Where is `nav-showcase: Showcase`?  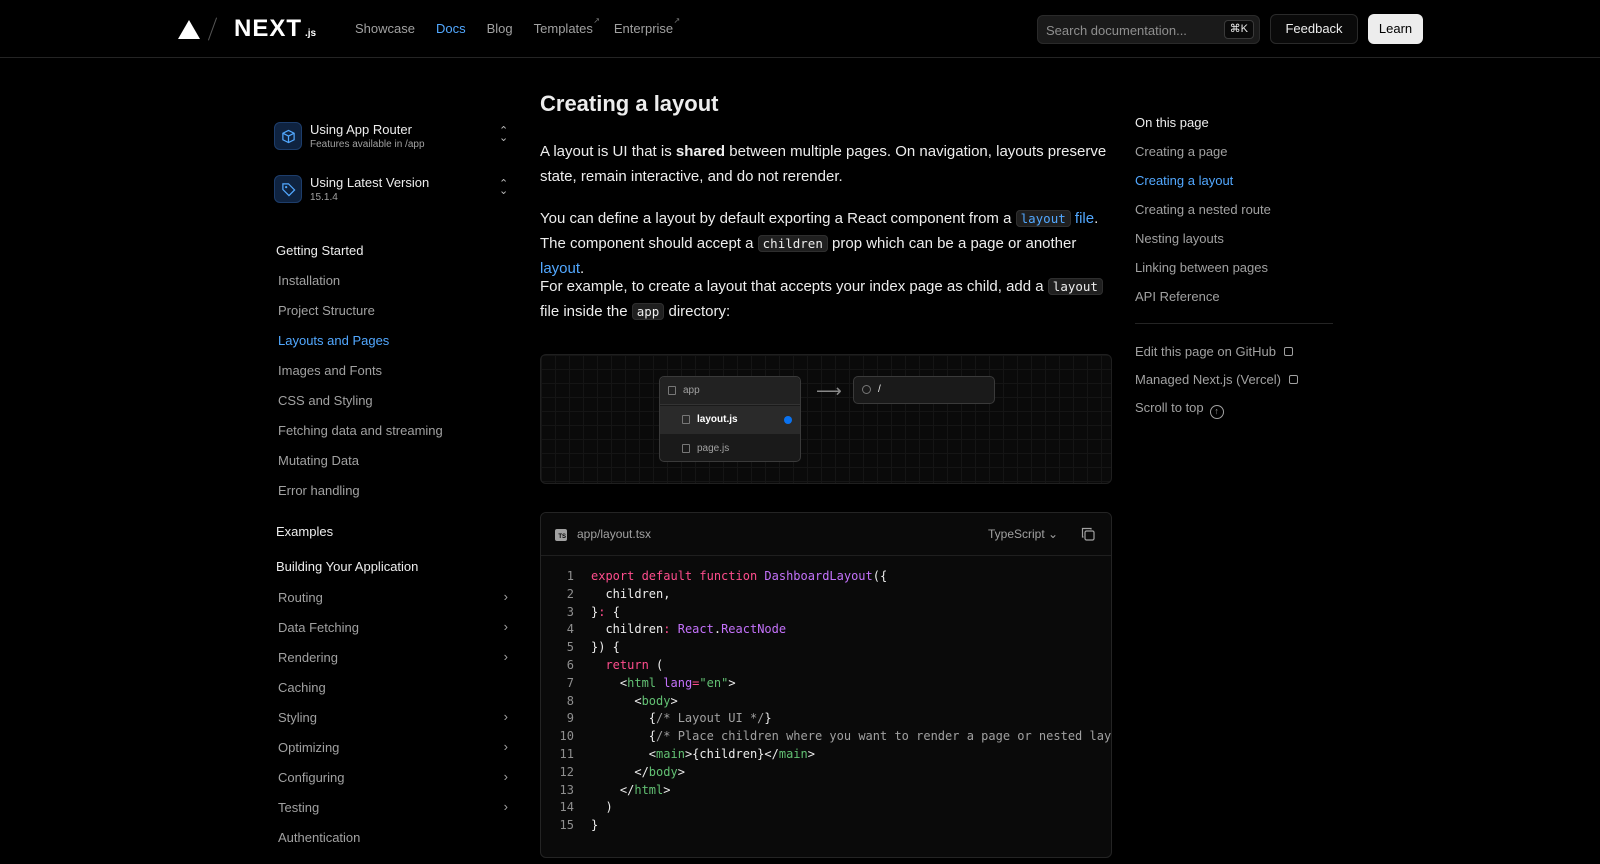 nav-showcase: Showcase is located at coordinates (385, 28).